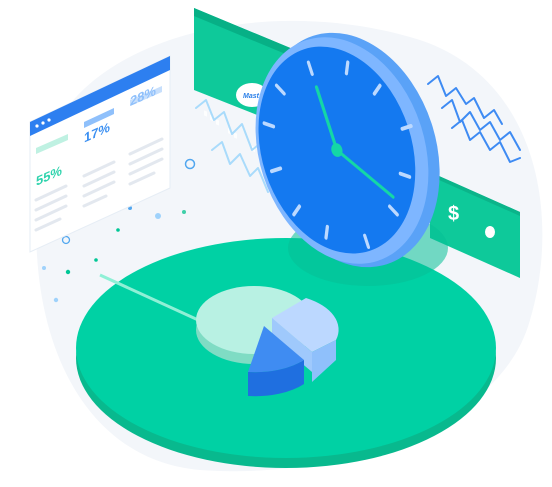  I want to click on card-brand: Mast, so click(251, 96).